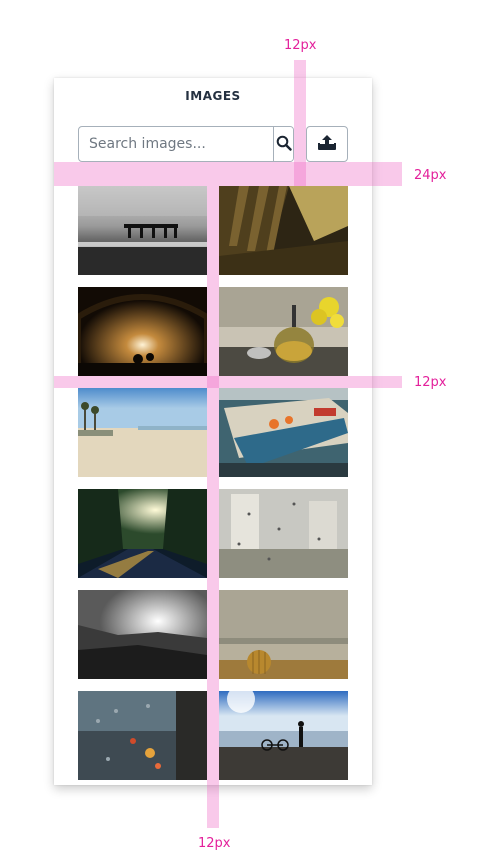  Describe the element at coordinates (430, 175) in the screenshot. I see `annotation-search-gap-label: 24px` at that location.